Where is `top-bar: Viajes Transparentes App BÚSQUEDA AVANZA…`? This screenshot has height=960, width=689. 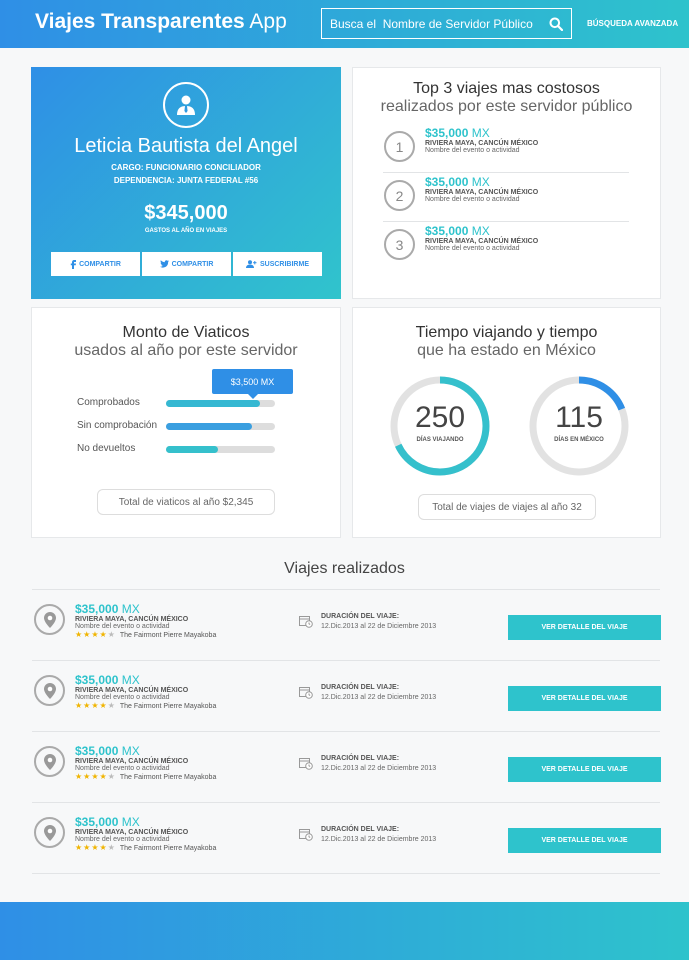 top-bar: Viajes Transparentes App BÚSQUEDA AVANZA… is located at coordinates (344, 24).